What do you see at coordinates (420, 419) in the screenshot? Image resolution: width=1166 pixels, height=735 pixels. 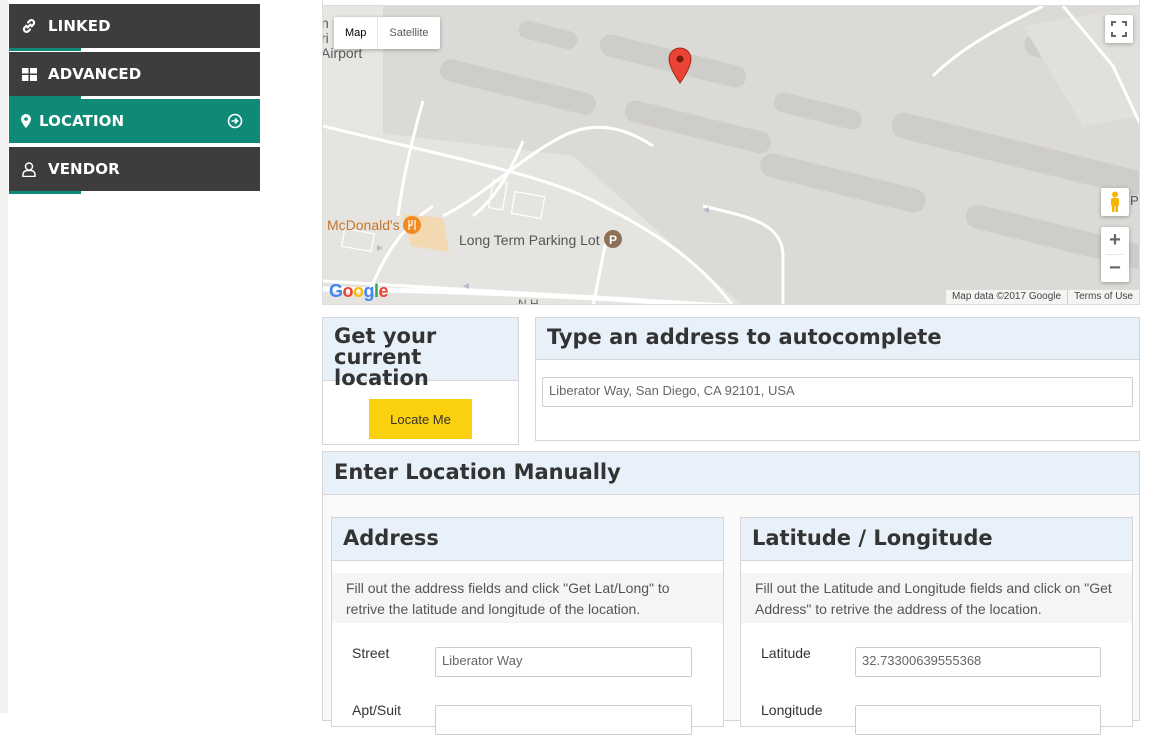 I see `locate-me-button: Locate Me` at bounding box center [420, 419].